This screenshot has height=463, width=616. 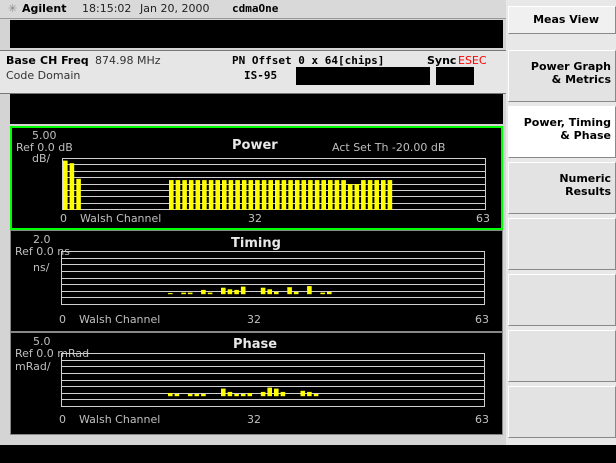 What do you see at coordinates (120, 419) in the screenshot?
I see `phase-x-axis-label: Walsh Channel` at bounding box center [120, 419].